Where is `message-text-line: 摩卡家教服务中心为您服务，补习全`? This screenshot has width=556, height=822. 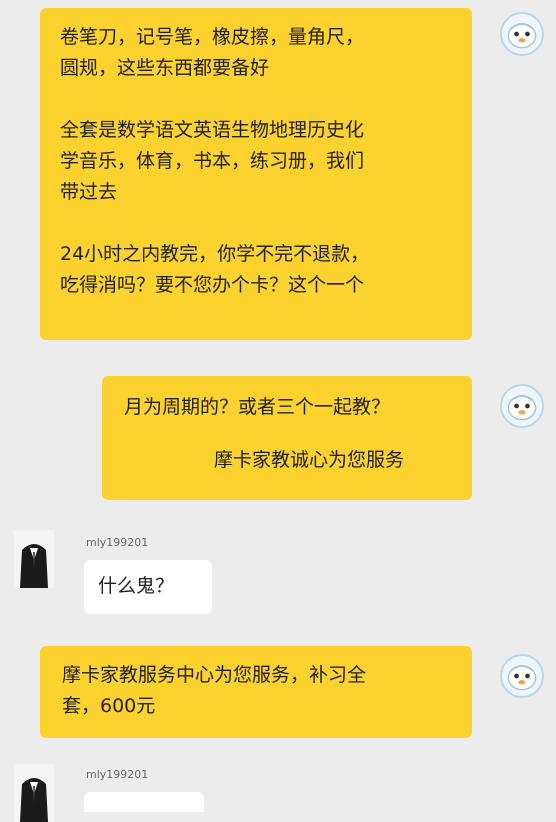 message-text-line: 摩卡家教服务中心为您服务，补习全 is located at coordinates (214, 675).